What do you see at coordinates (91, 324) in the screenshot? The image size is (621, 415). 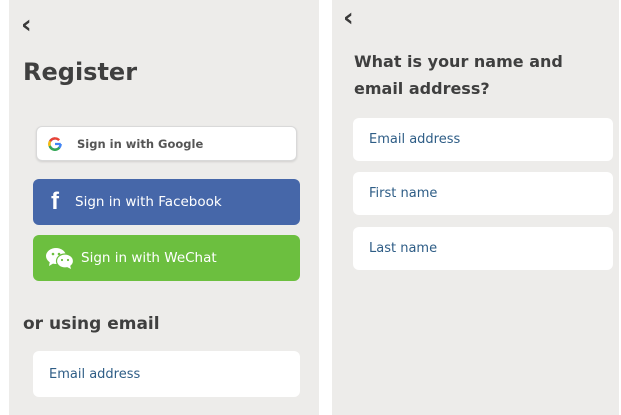 I see `email-section-title: or using email` at bounding box center [91, 324].